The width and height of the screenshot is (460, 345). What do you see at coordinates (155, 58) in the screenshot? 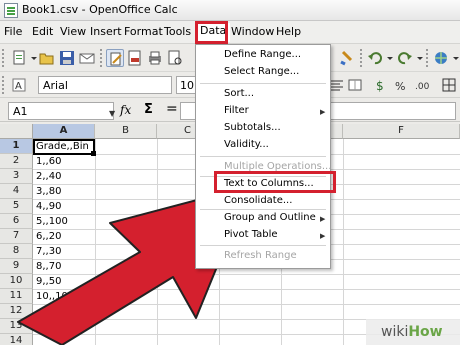
I see `print-icon` at bounding box center [155, 58].